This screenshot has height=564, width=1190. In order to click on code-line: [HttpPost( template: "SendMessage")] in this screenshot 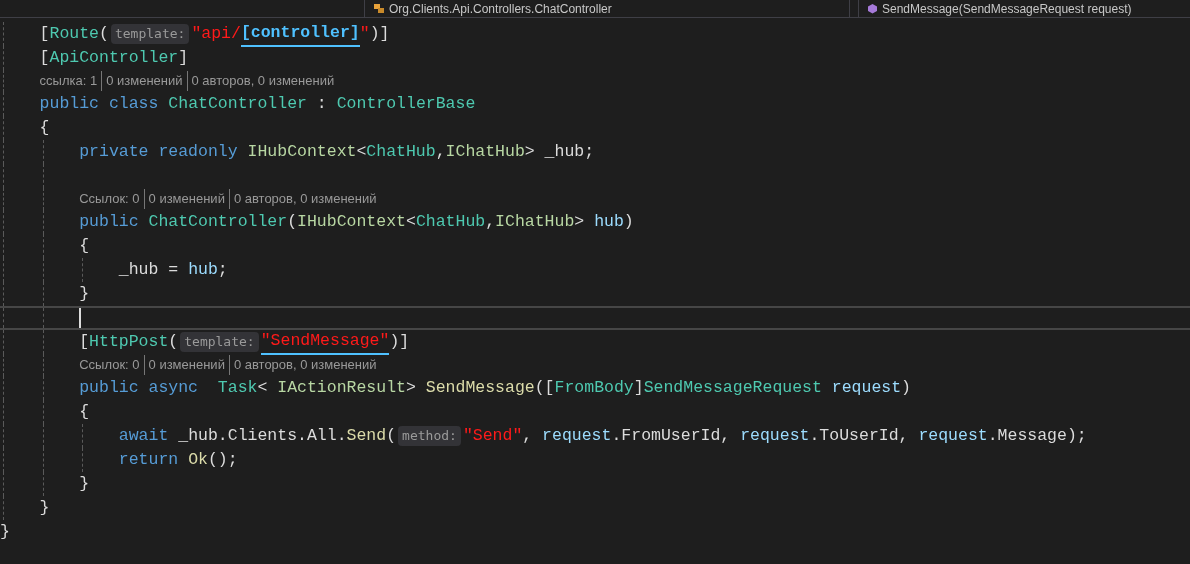, I will do `click(244, 342)`.